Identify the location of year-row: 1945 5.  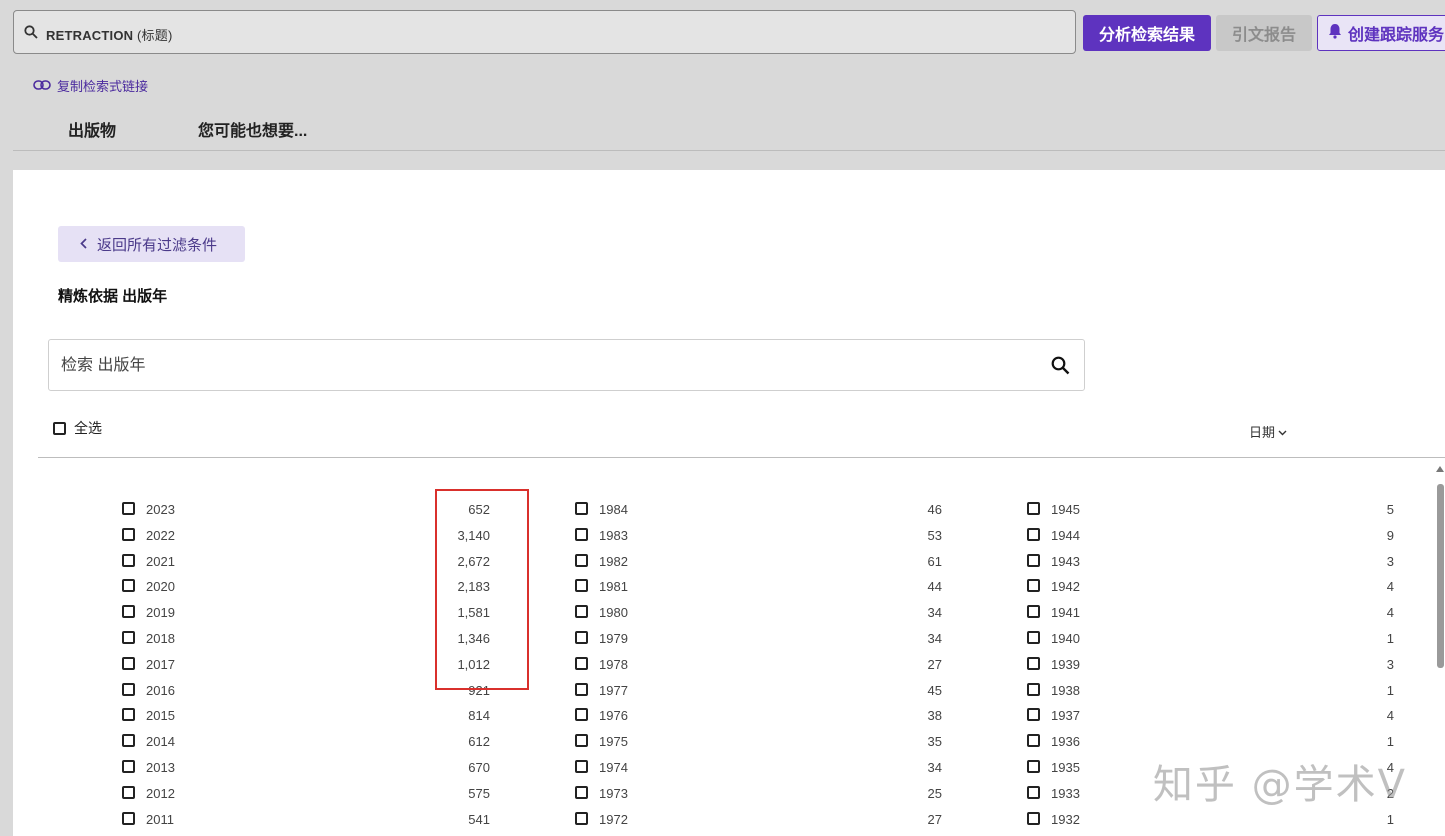
(1210, 510).